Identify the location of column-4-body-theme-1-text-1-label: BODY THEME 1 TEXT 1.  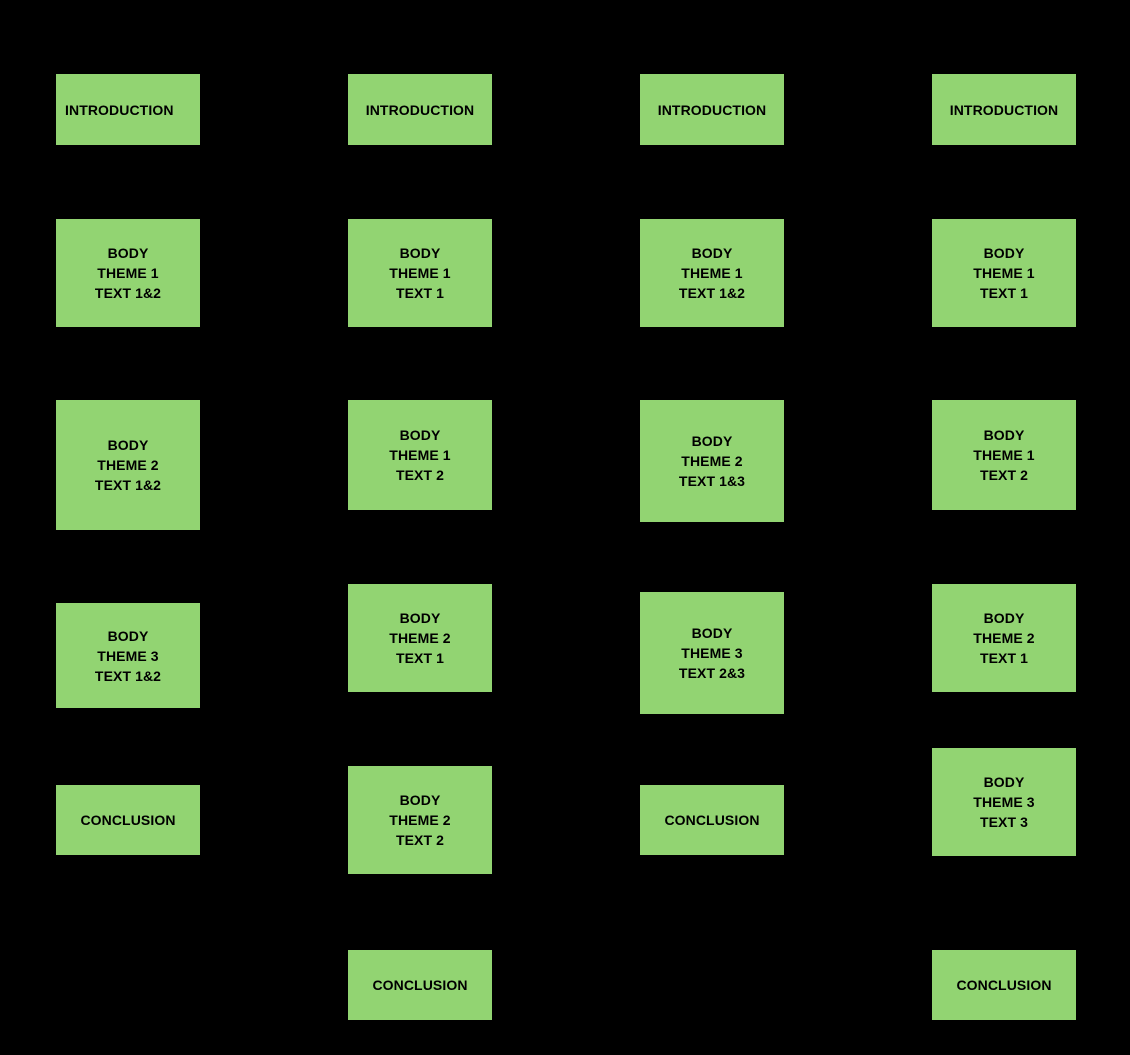
(1004, 273).